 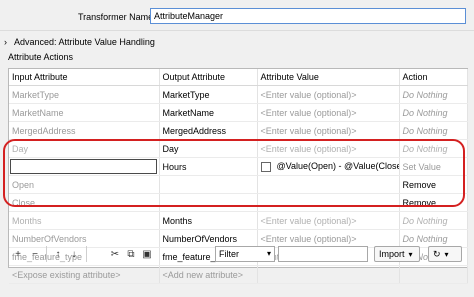 What do you see at coordinates (337, 166) in the screenshot?
I see `attribute-value-text: @Value(Open) - @Value(Close)` at bounding box center [337, 166].